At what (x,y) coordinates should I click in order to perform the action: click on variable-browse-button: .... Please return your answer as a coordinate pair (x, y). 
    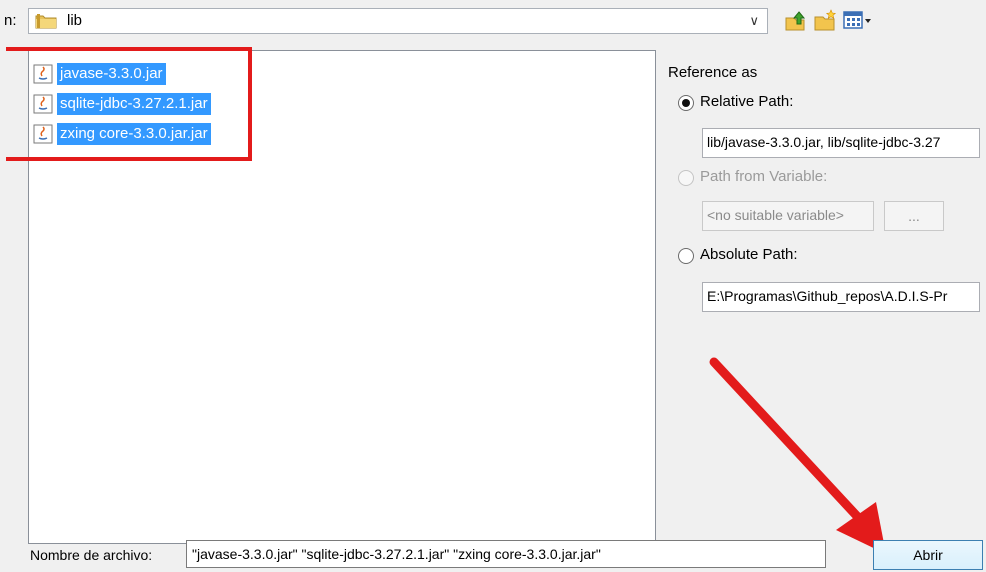
    Looking at the image, I should click on (914, 216).